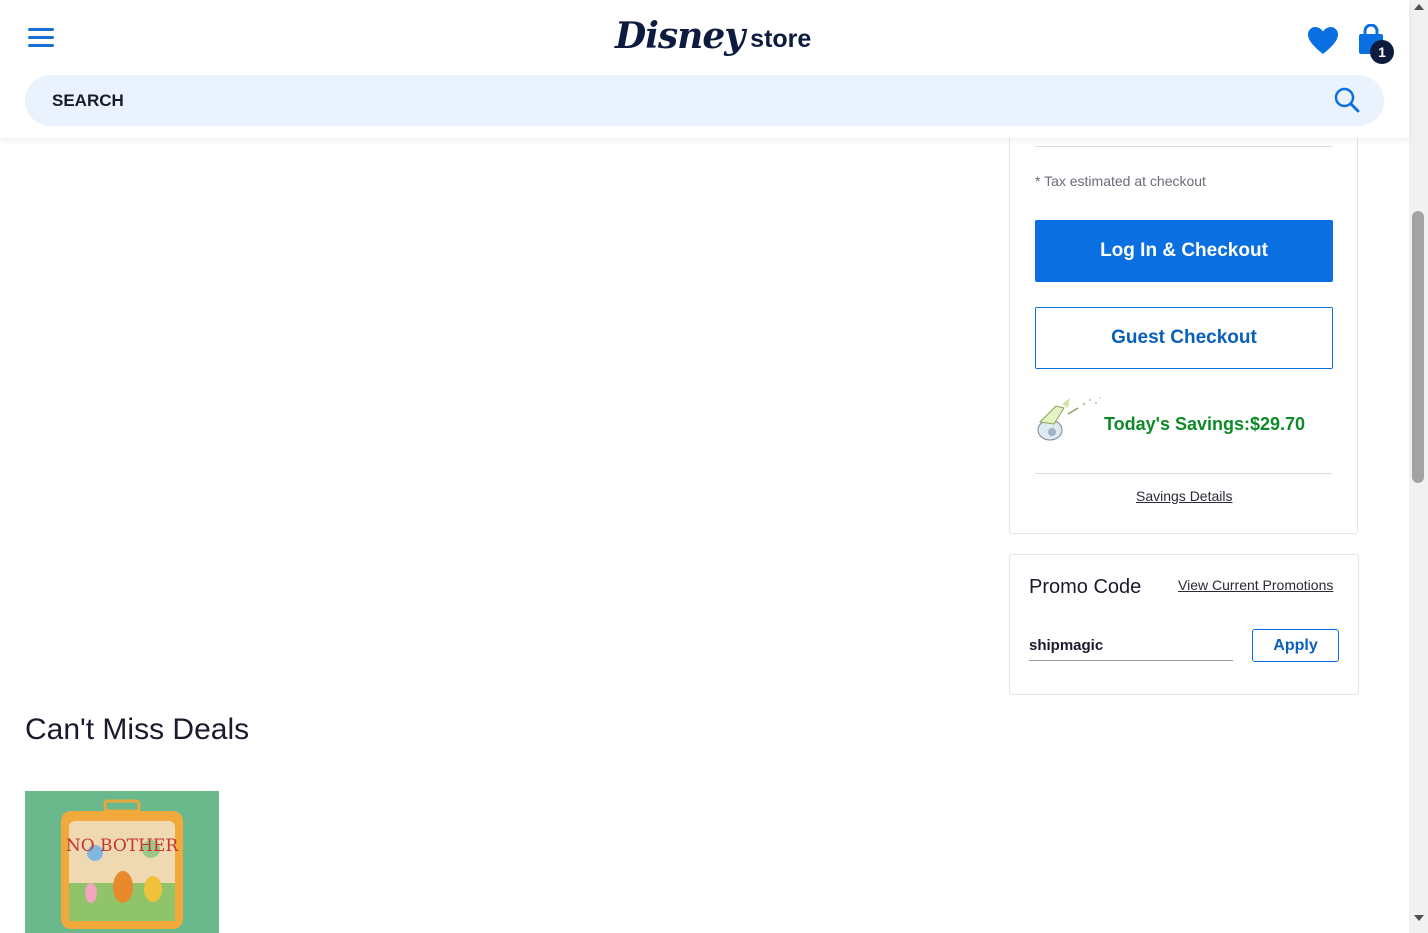 The image size is (1428, 933). What do you see at coordinates (1278, 424) in the screenshot?
I see `todays-savings-value: $29.70` at bounding box center [1278, 424].